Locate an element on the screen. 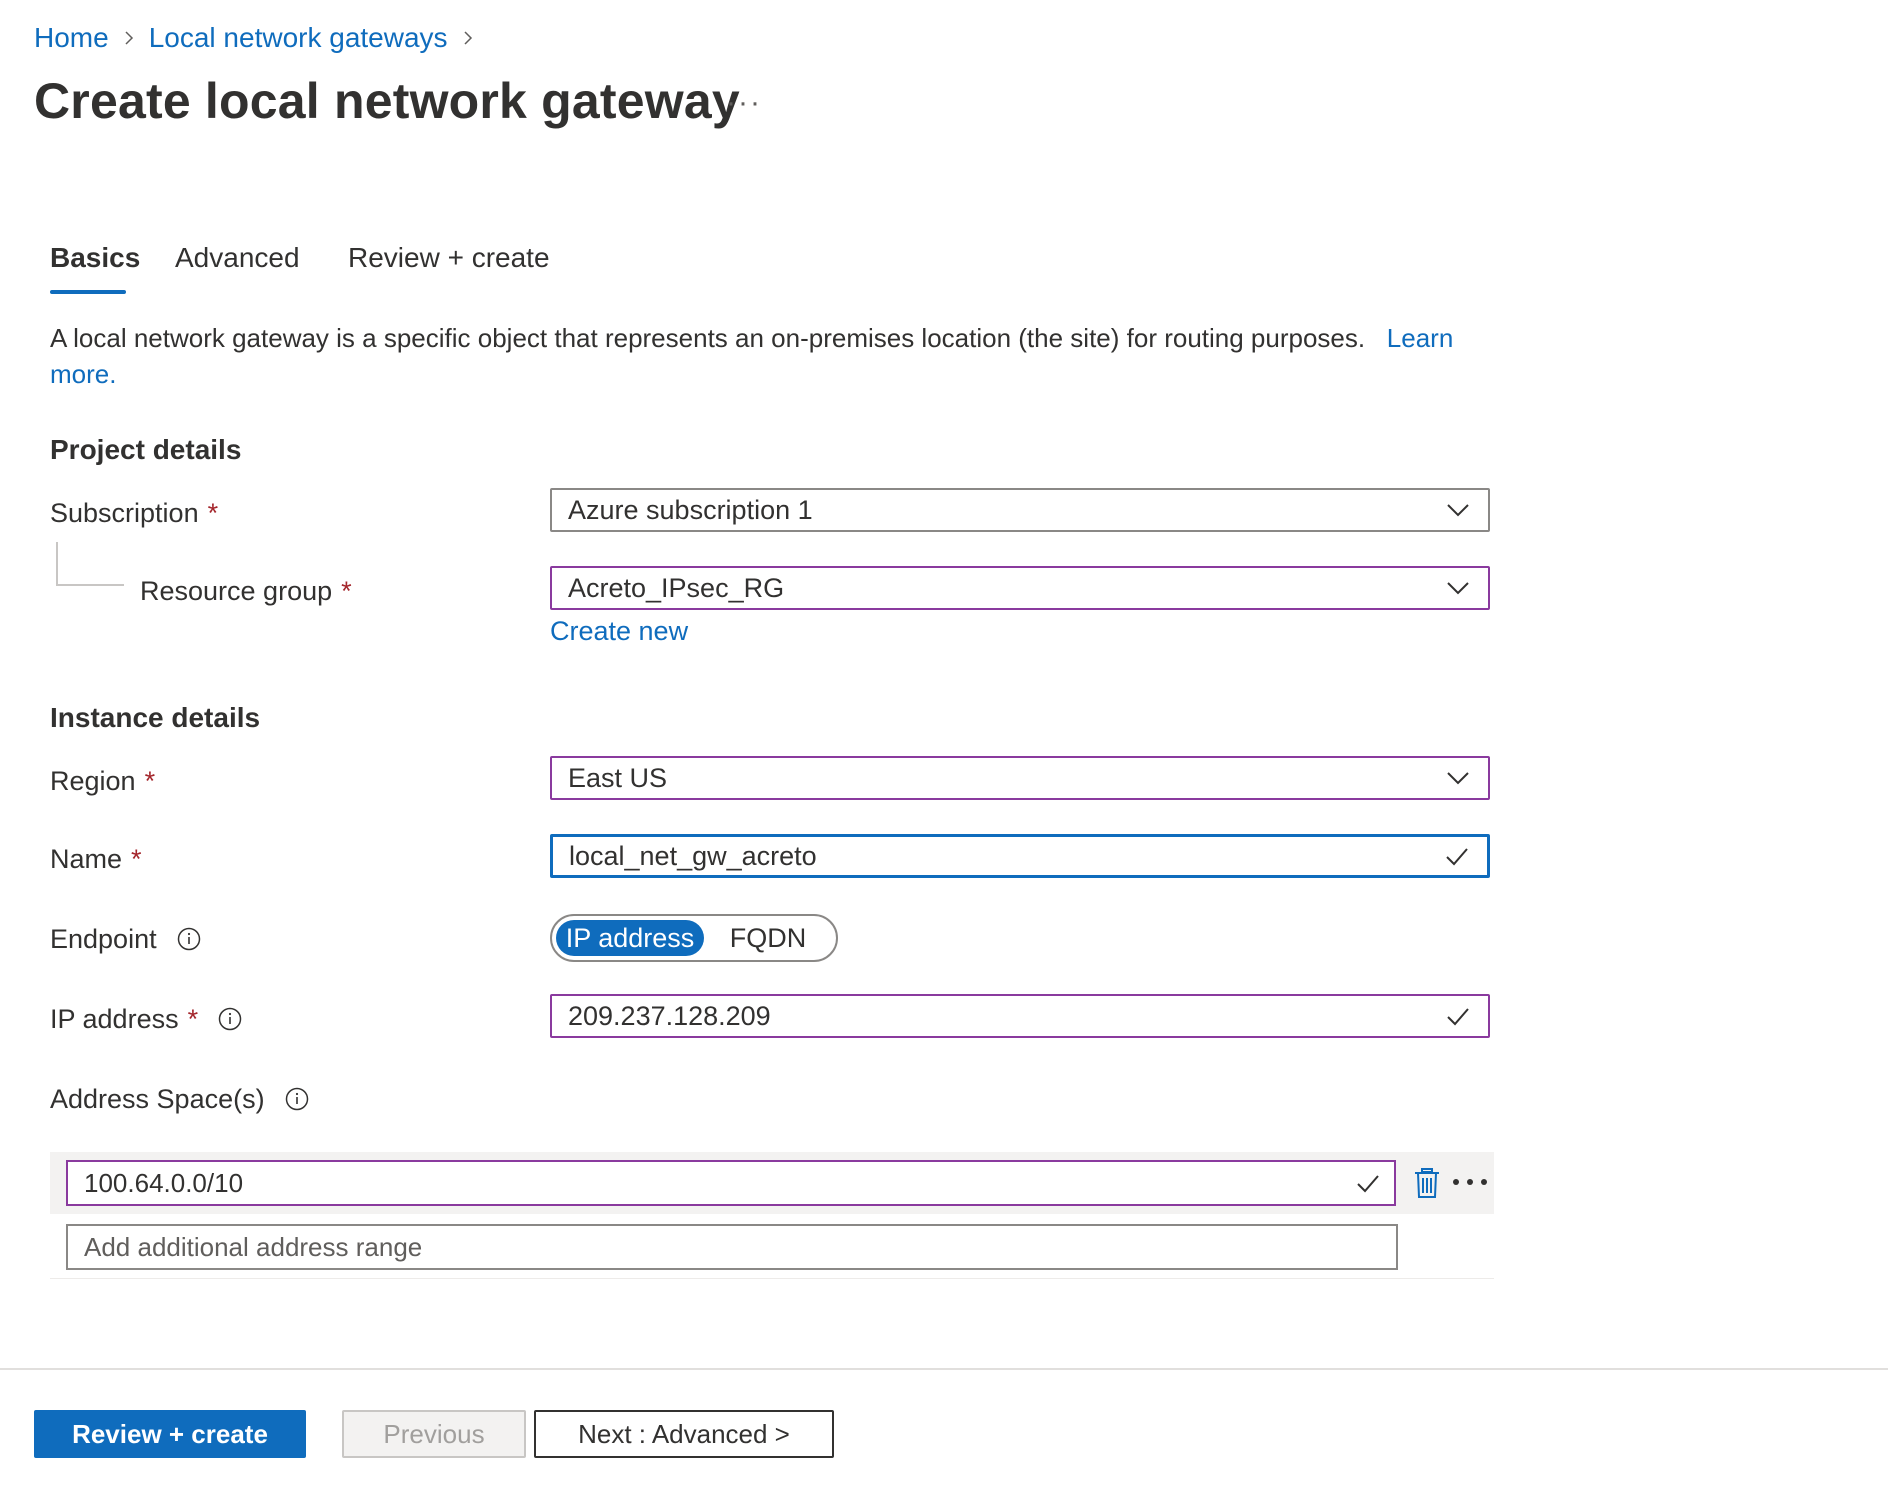 The image size is (1888, 1496). active-tab-indicator is located at coordinates (88, 292).